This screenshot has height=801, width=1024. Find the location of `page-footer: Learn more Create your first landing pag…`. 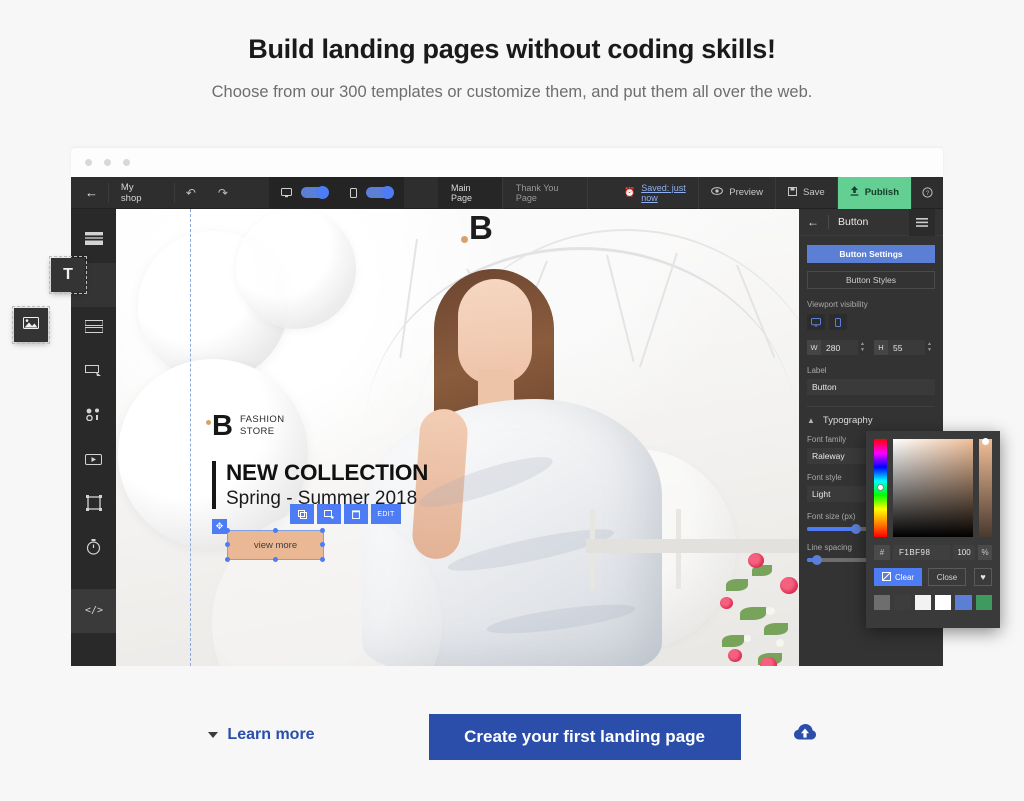

page-footer: Learn more Create your first landing pag… is located at coordinates (512, 750).